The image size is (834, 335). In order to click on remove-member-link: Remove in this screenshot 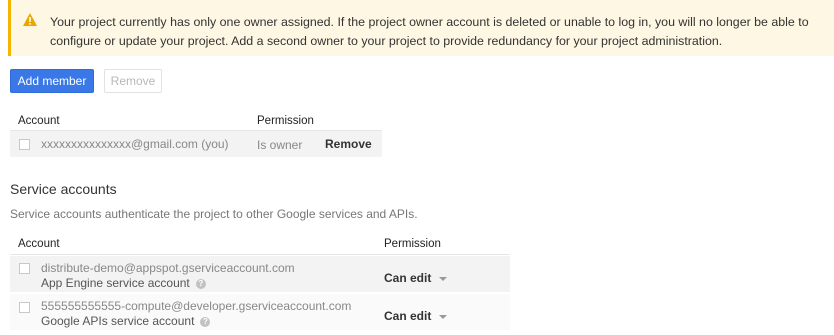, I will do `click(348, 144)`.